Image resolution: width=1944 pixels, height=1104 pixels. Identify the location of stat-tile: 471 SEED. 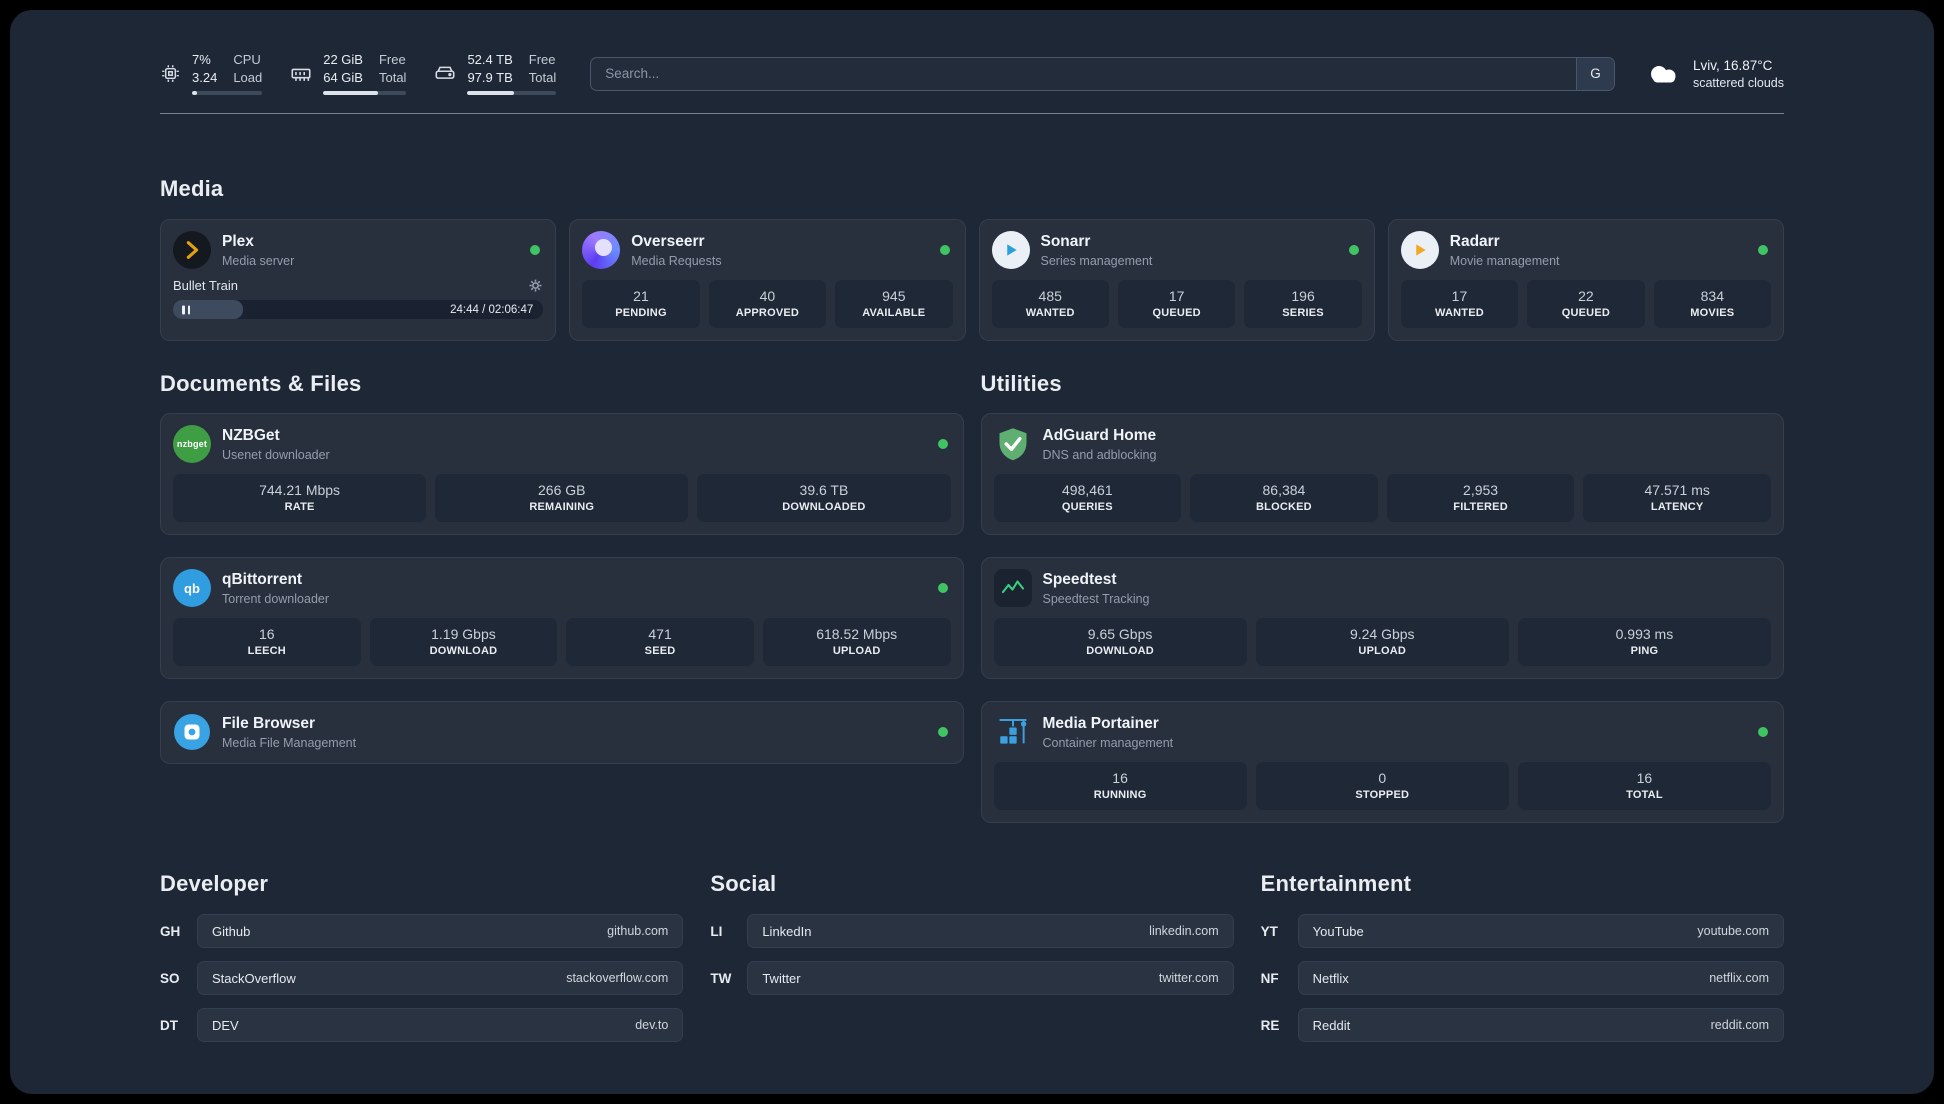
(660, 642).